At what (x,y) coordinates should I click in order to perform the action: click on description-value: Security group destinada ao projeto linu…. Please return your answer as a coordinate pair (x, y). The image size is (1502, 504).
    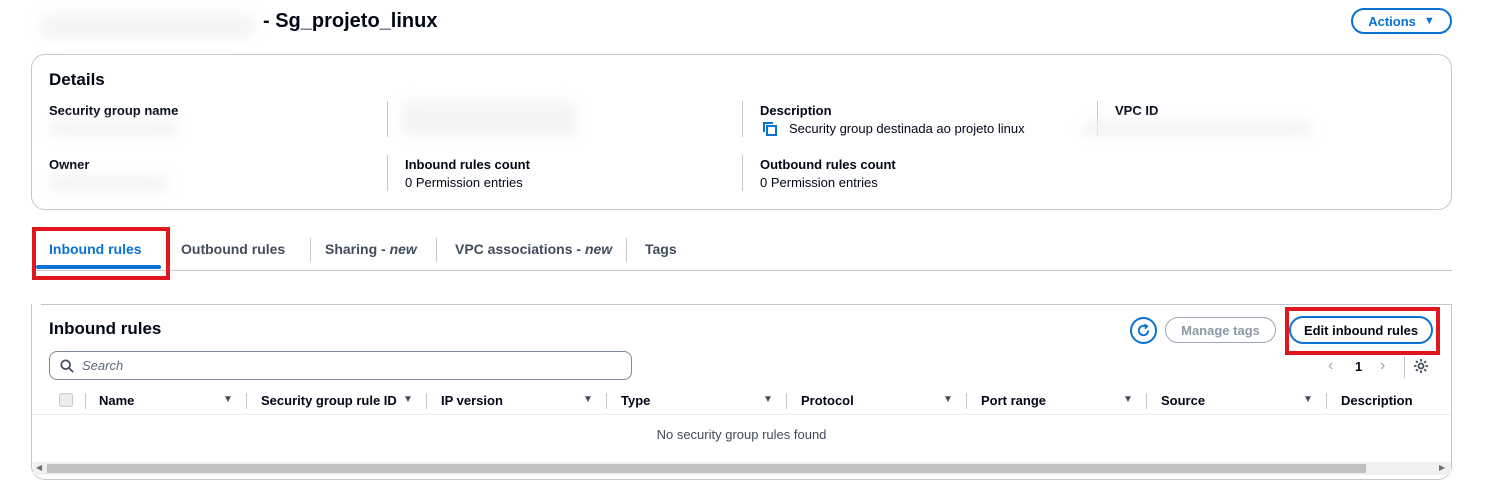
    Looking at the image, I should click on (907, 128).